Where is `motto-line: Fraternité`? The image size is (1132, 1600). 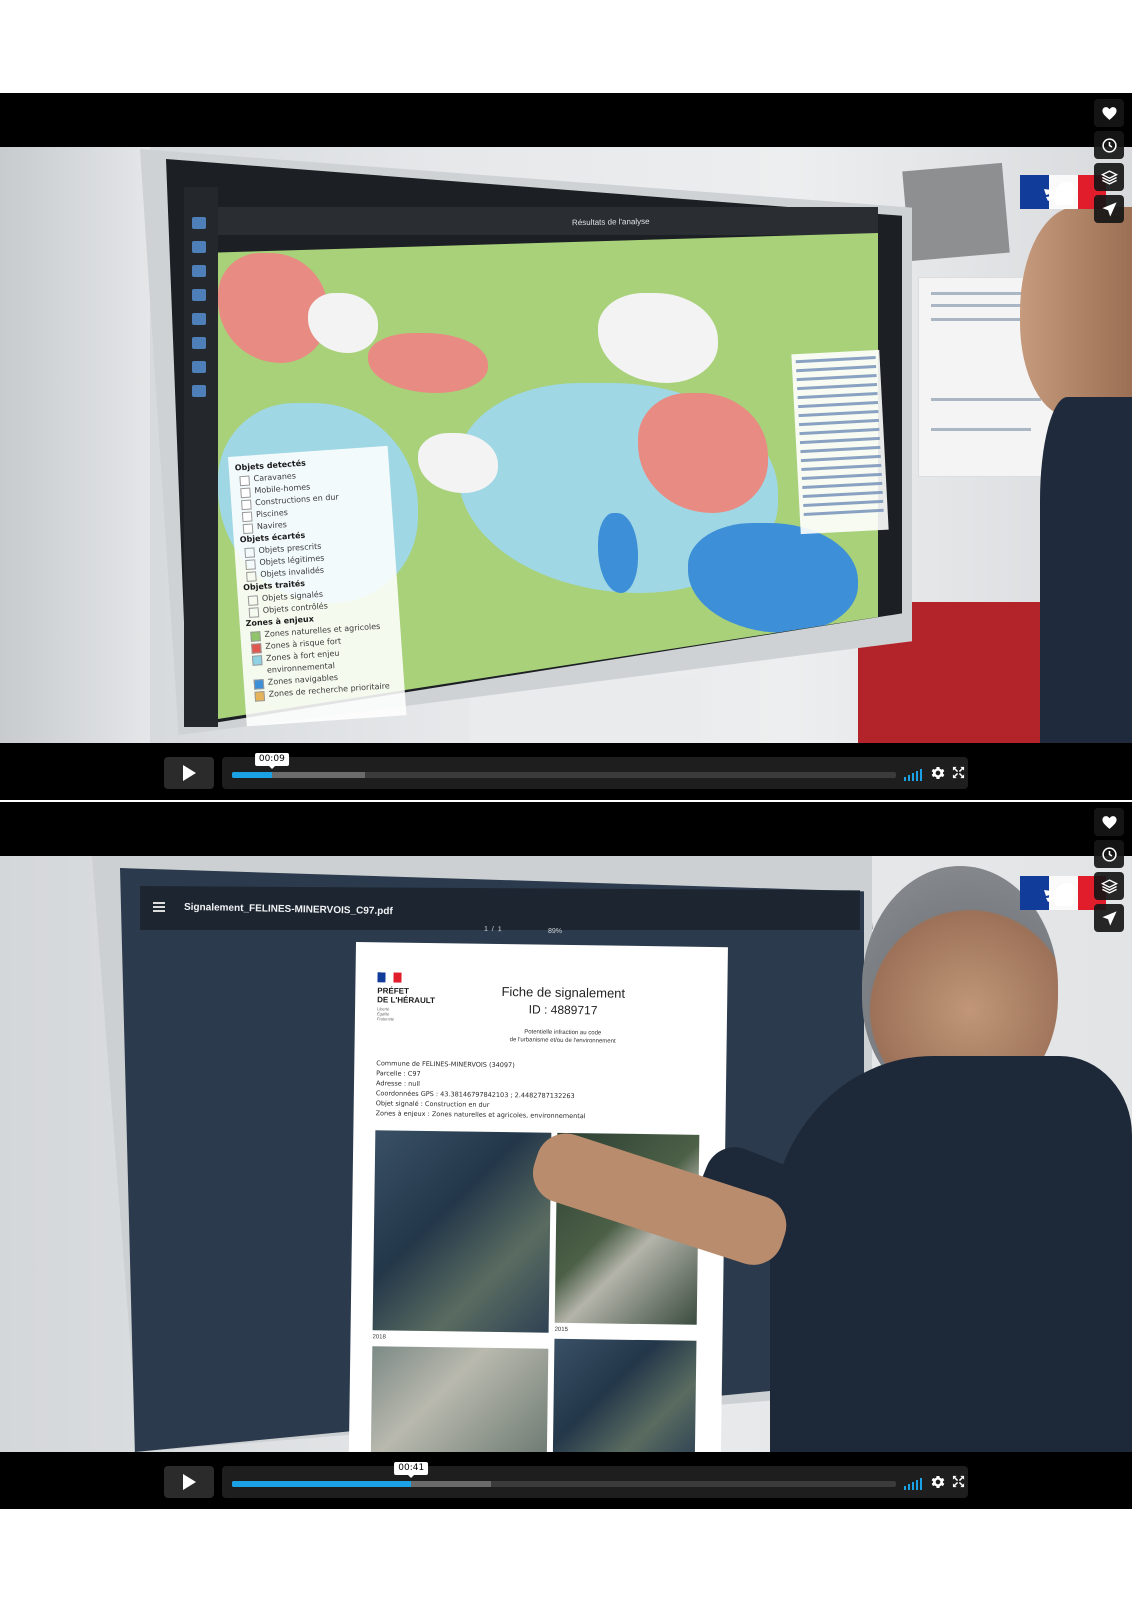 motto-line: Fraternité is located at coordinates (385, 1019).